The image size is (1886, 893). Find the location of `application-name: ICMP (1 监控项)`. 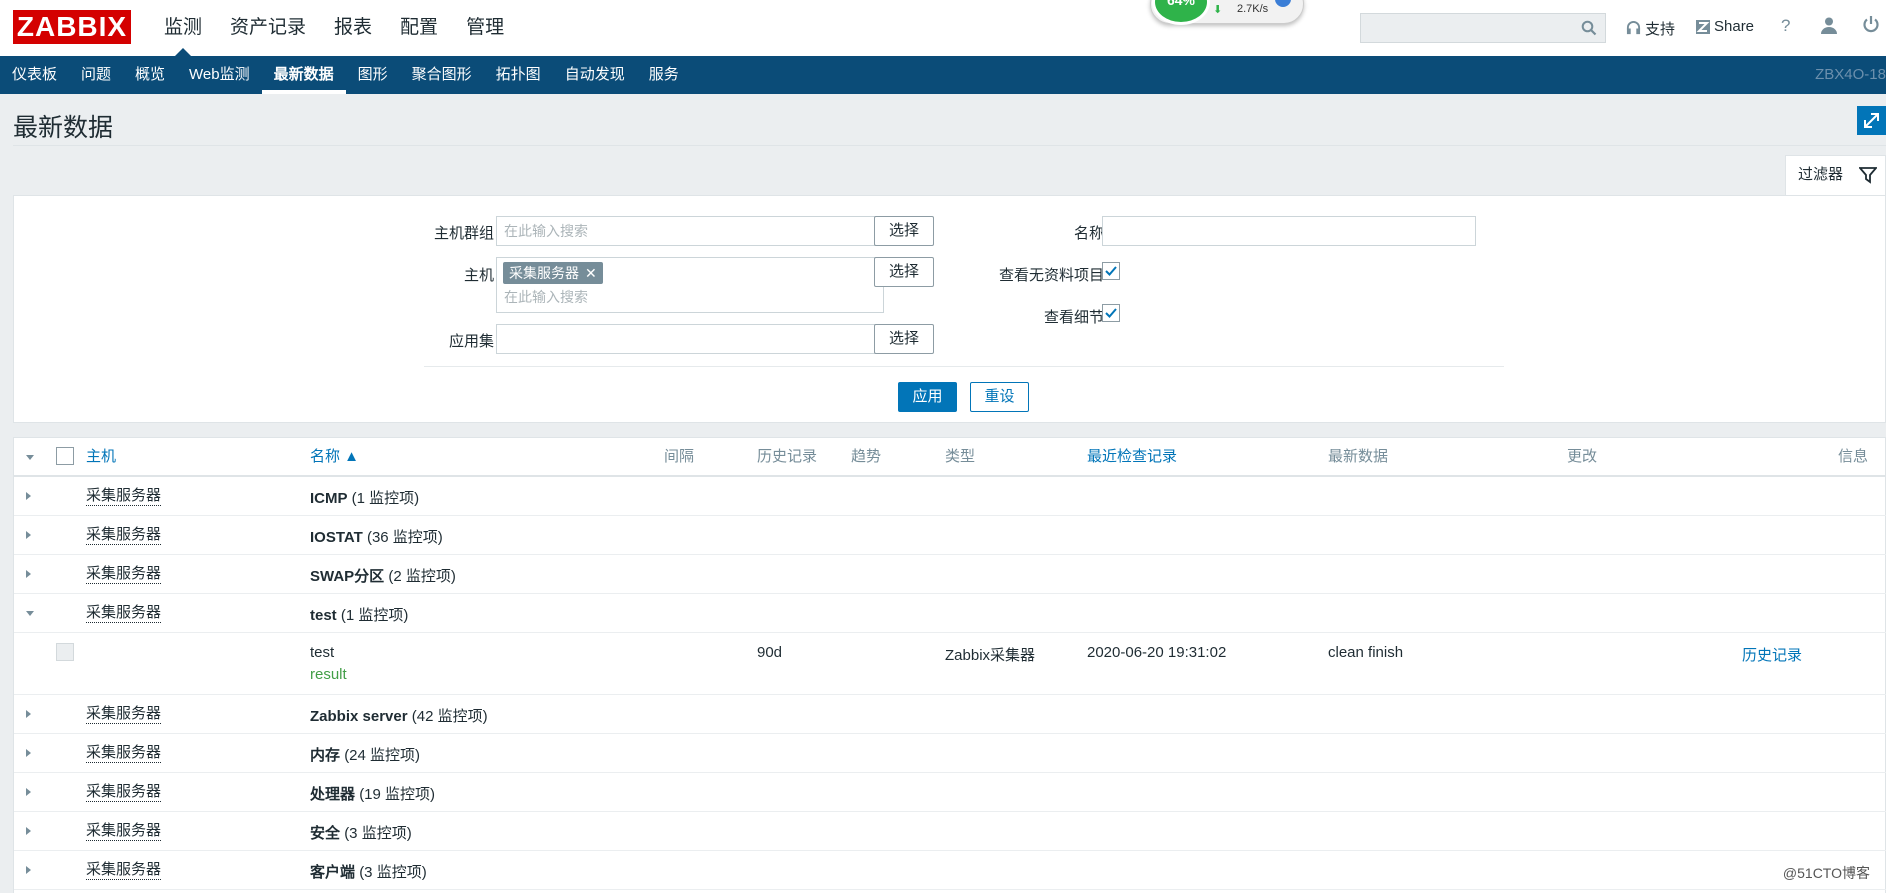

application-name: ICMP (1 监控项) is located at coordinates (365, 498).